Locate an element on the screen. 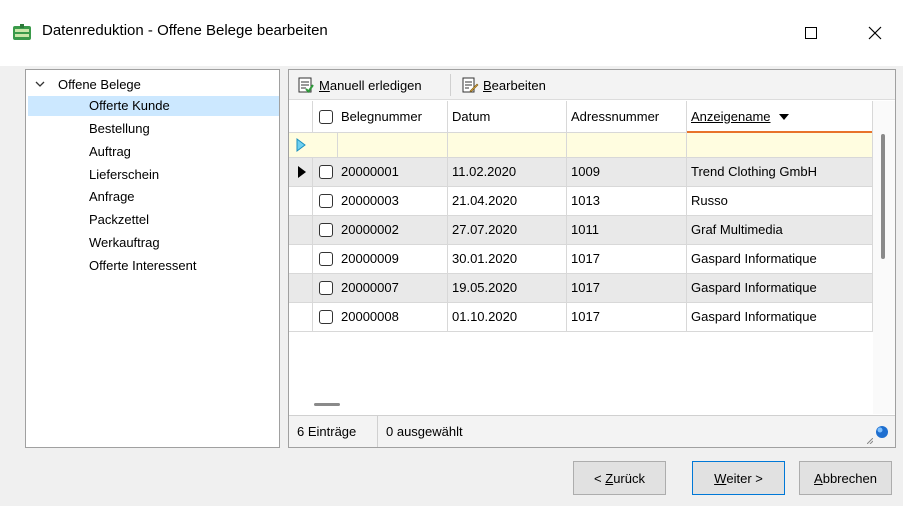 The image size is (903, 506). header-anzeigename-label: Anzeigename is located at coordinates (731, 116).